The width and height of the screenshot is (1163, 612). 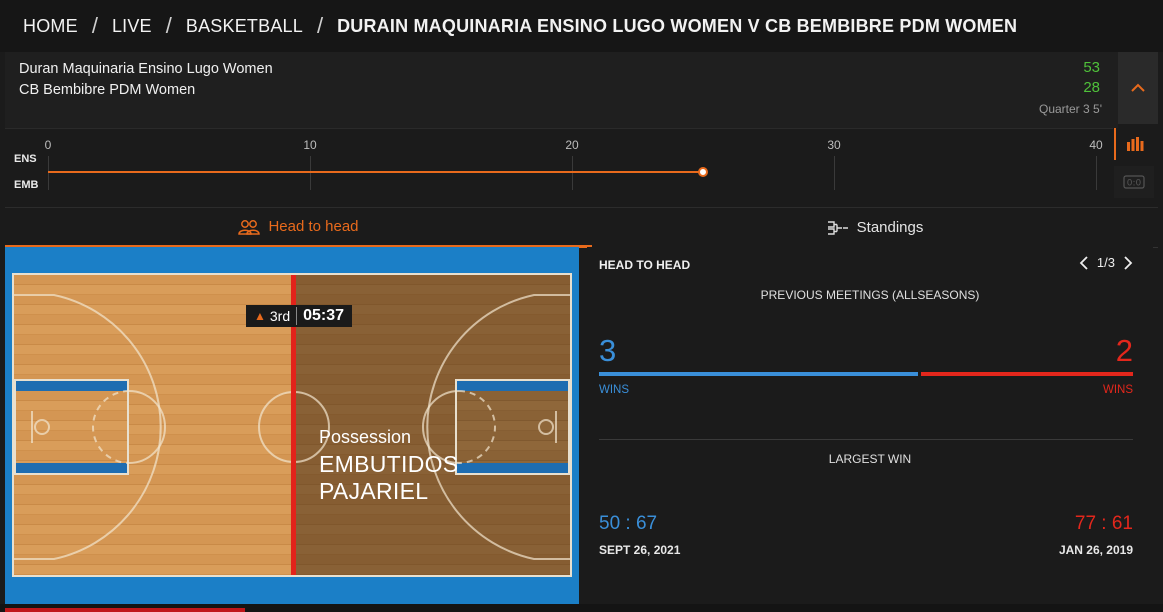 I want to click on bottom-strip, so click(x=581, y=608).